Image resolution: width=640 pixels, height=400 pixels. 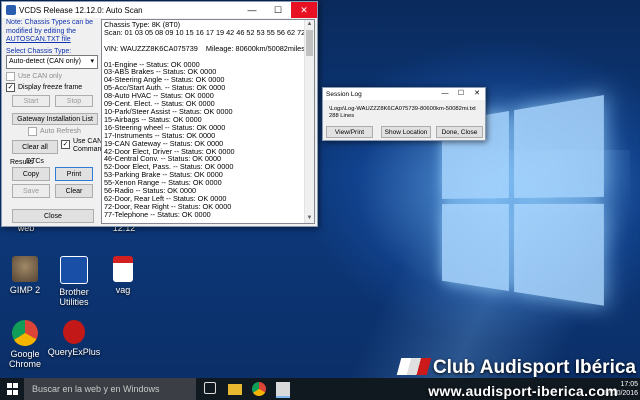 What do you see at coordinates (38, 39) in the screenshot?
I see `autoscan-file-link: AUTOSCAN.TXT file` at bounding box center [38, 39].